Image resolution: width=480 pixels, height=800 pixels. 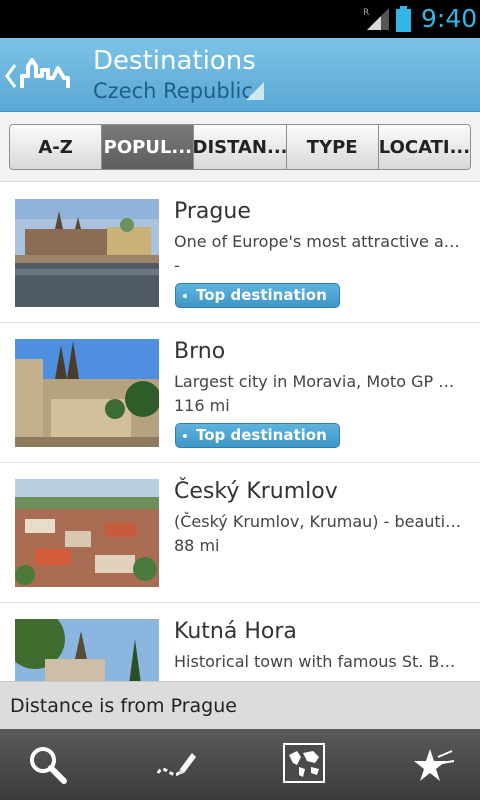 I want to click on destination-distance: 88 mi, so click(x=197, y=545).